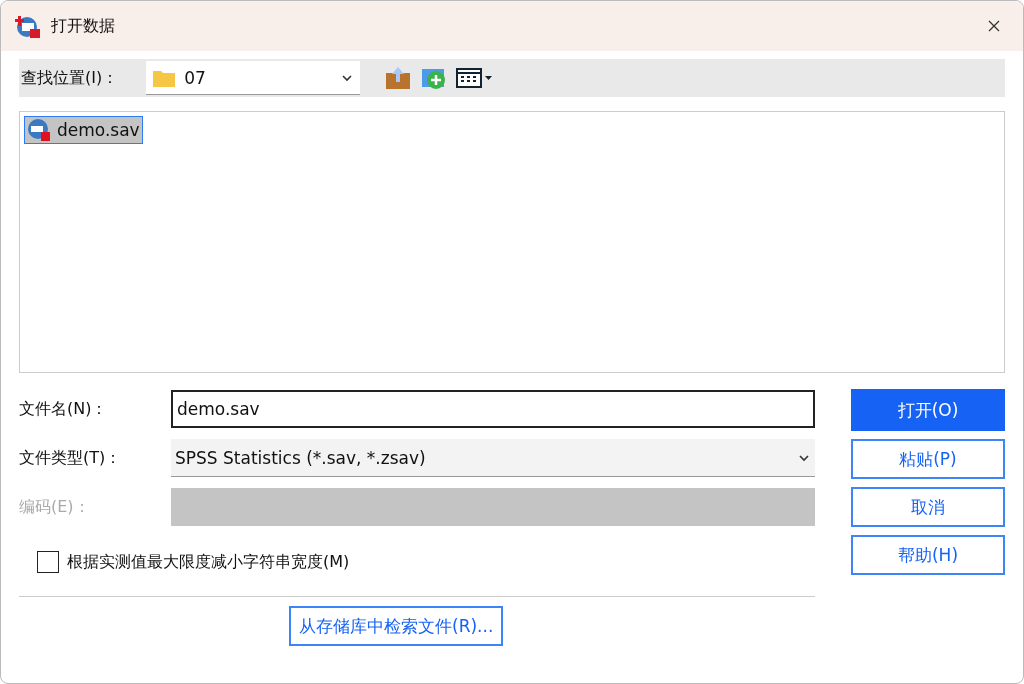 The width and height of the screenshot is (1024, 684). What do you see at coordinates (928, 410) in the screenshot?
I see `dialog-button: 打开(O)` at bounding box center [928, 410].